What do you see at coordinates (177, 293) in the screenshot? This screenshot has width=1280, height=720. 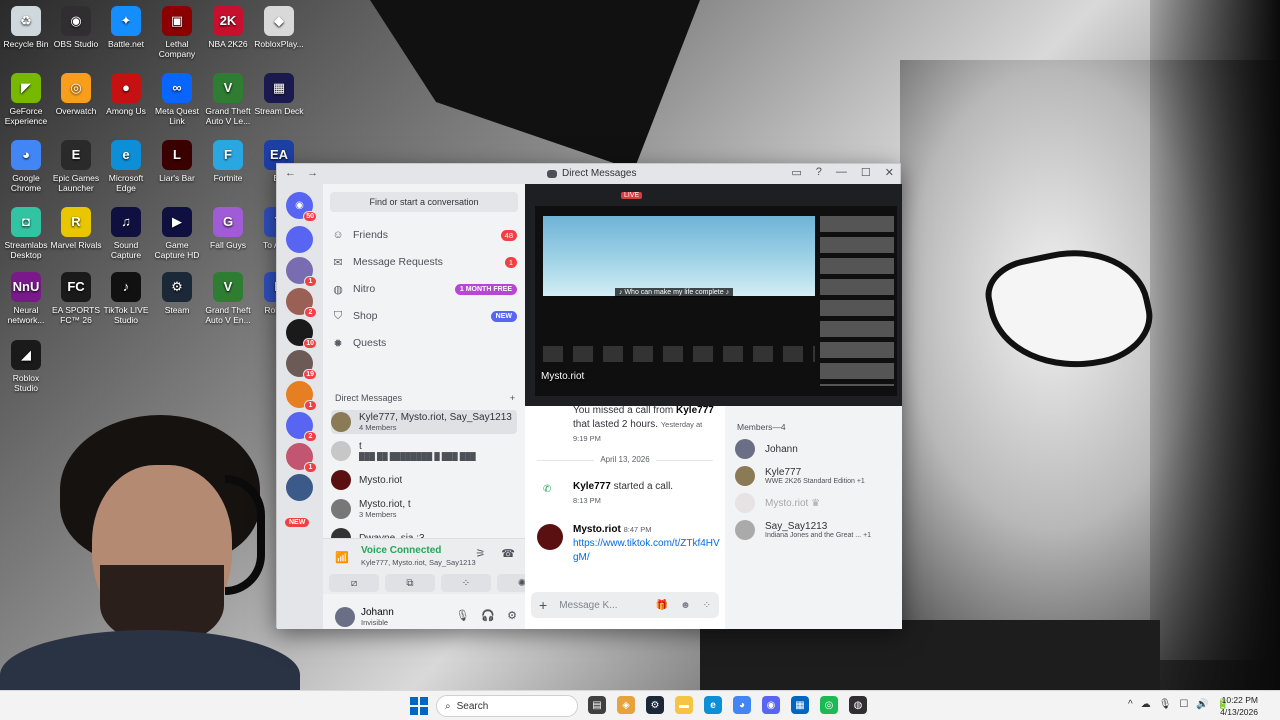 I see `desktop-icon: ⚙ Steam` at bounding box center [177, 293].